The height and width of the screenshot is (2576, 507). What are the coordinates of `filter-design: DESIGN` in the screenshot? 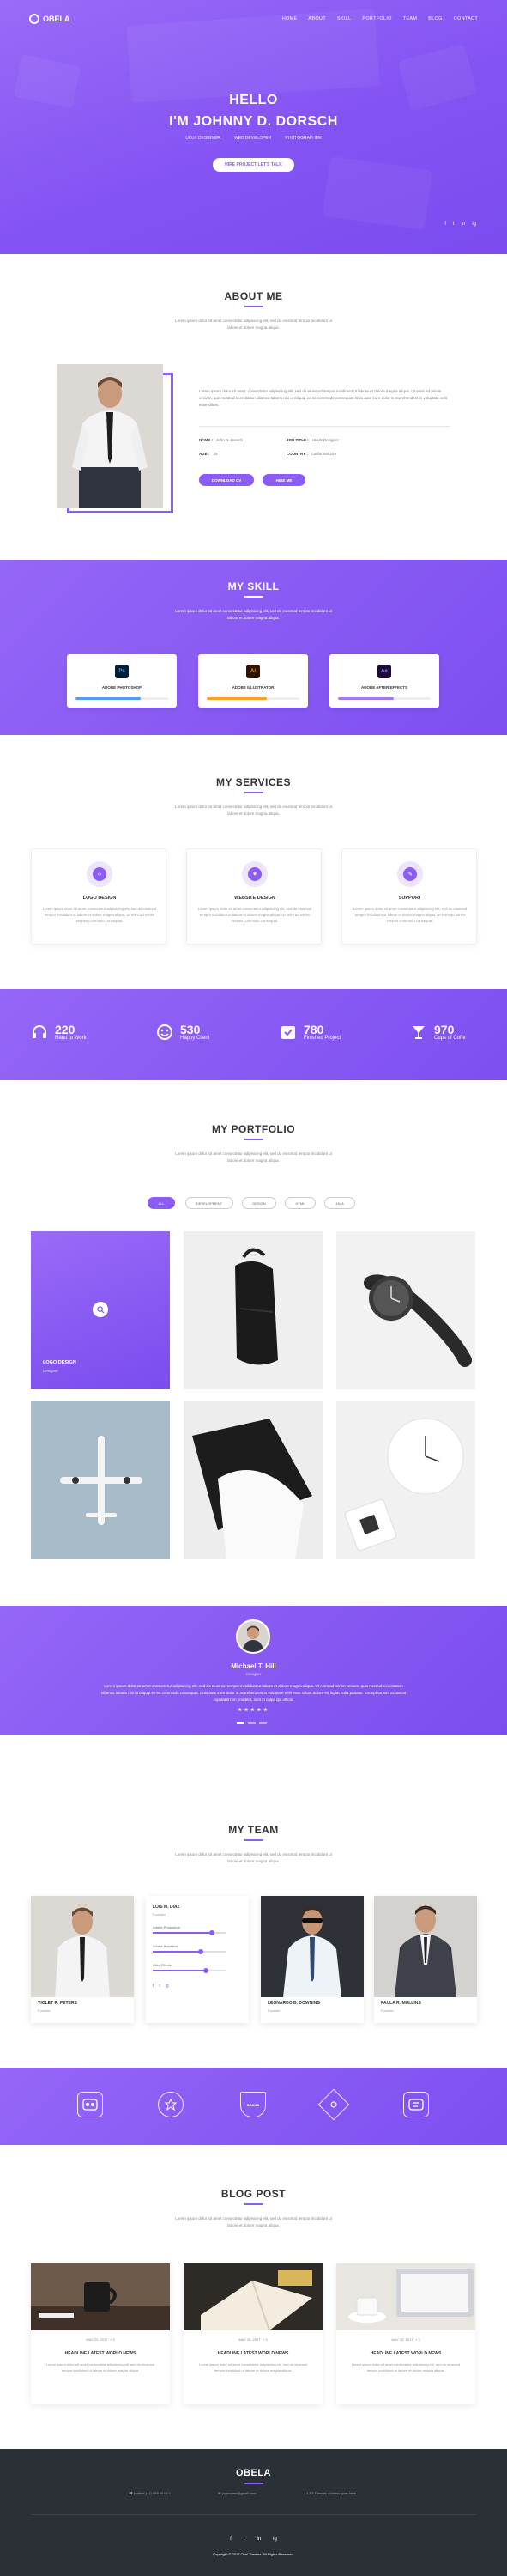 It's located at (259, 1203).